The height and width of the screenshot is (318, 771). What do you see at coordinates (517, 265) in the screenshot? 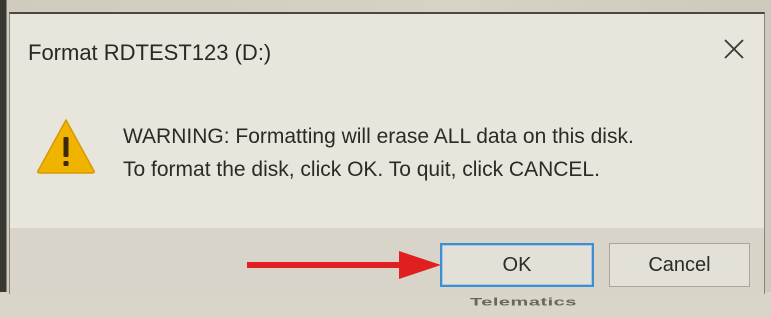
I see `ok-button: OK` at bounding box center [517, 265].